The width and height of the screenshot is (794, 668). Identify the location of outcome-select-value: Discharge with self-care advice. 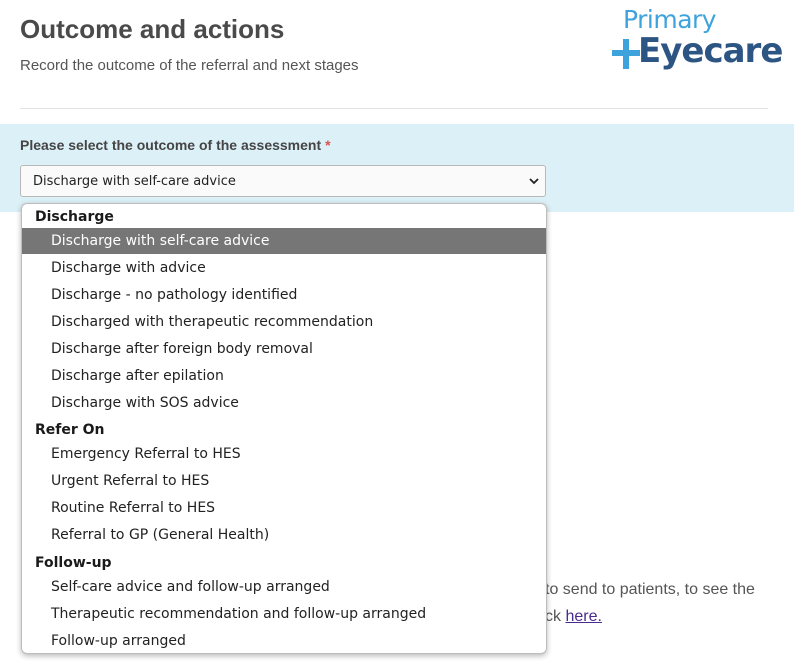
(134, 181).